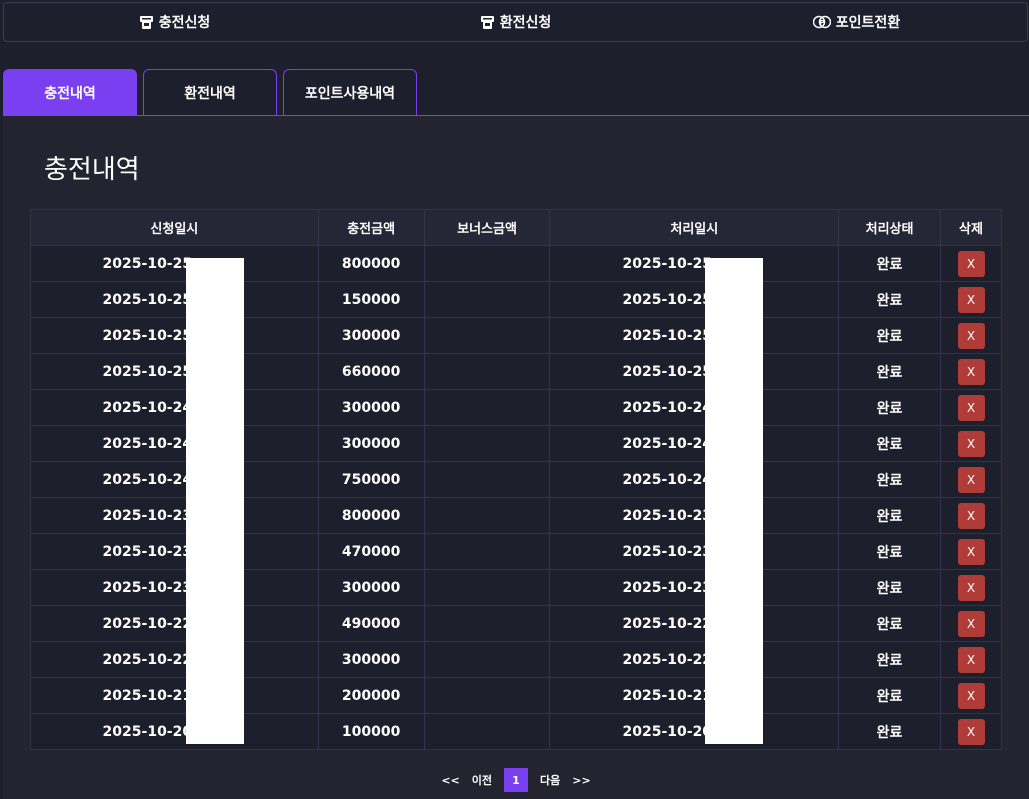 This screenshot has width=1029, height=799. I want to click on charge-amount: 750000, so click(371, 479).